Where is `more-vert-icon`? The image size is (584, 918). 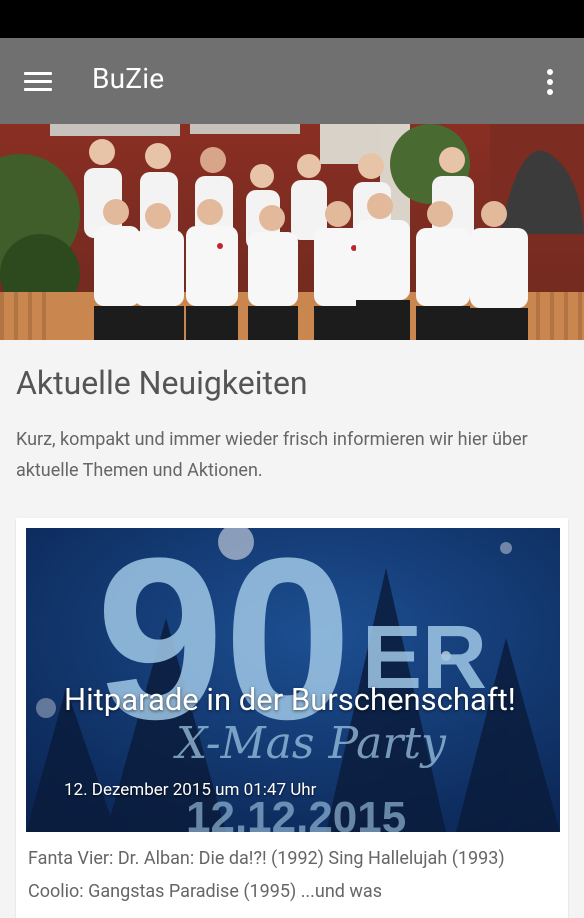 more-vert-icon is located at coordinates (550, 82).